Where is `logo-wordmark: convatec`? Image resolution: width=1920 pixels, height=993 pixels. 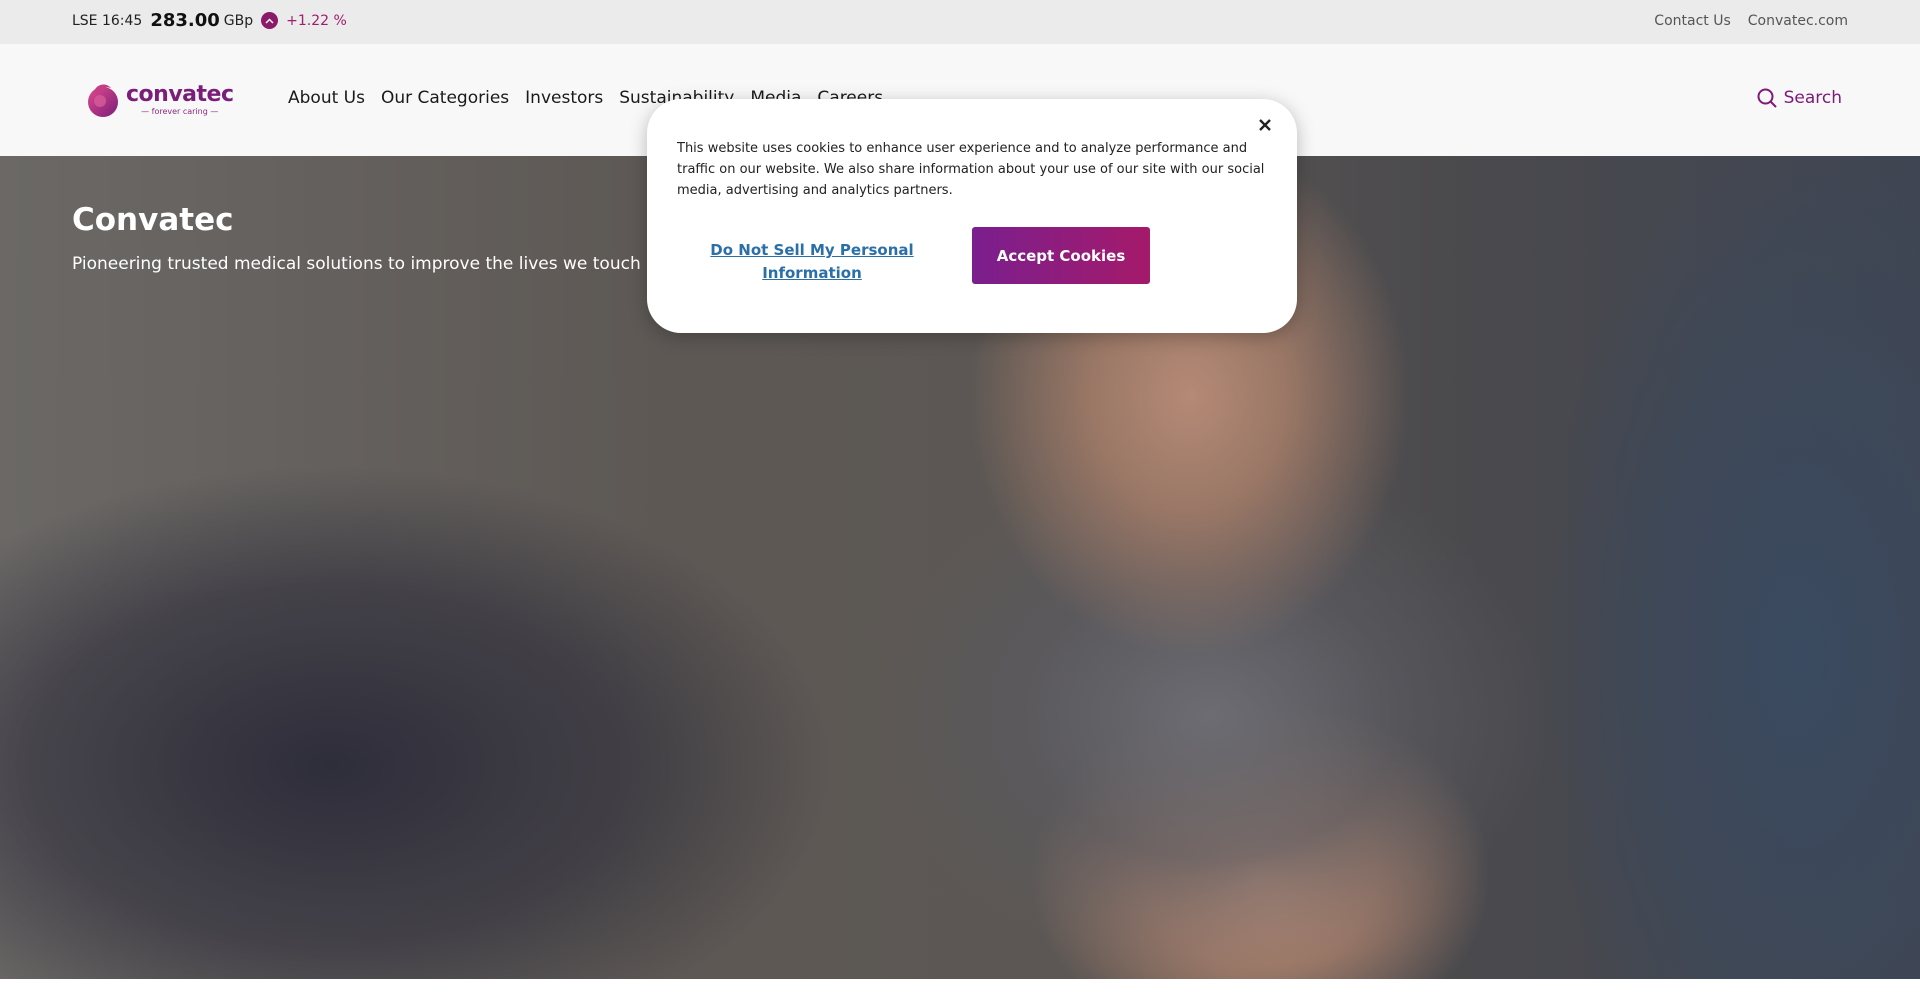 logo-wordmark: convatec is located at coordinates (180, 94).